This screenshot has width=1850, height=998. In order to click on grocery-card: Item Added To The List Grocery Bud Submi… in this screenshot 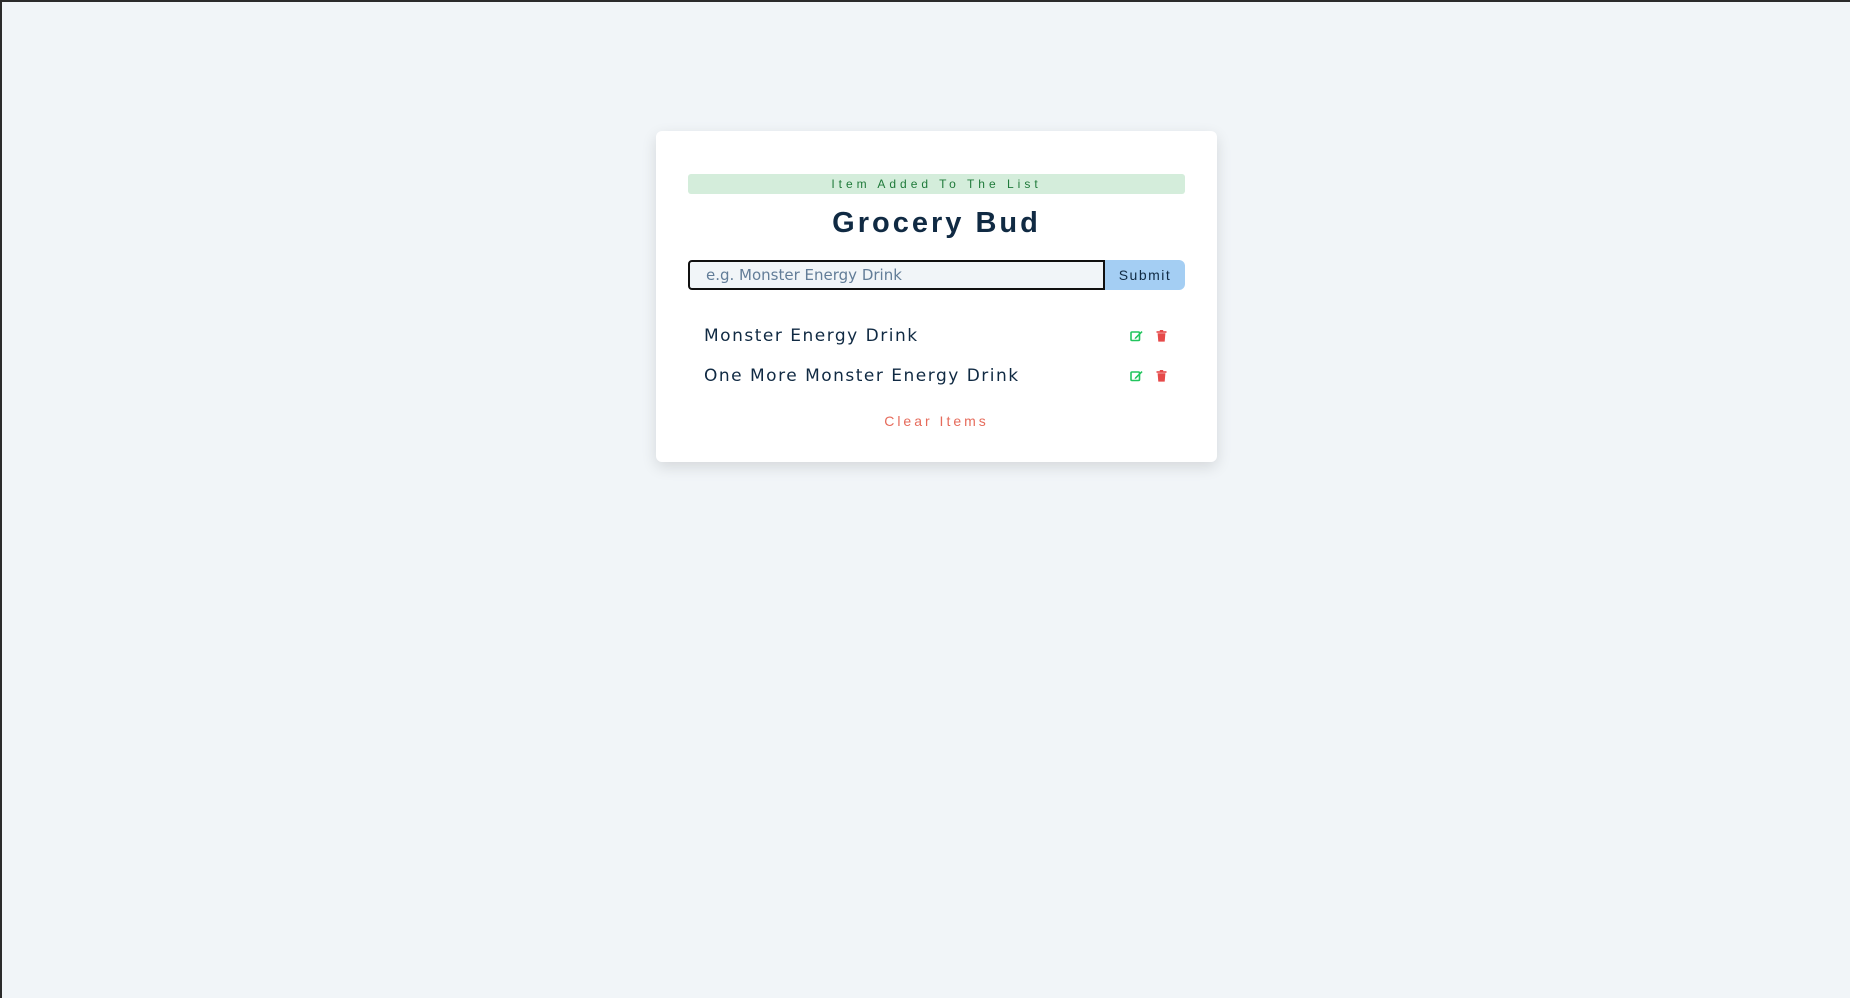, I will do `click(936, 296)`.